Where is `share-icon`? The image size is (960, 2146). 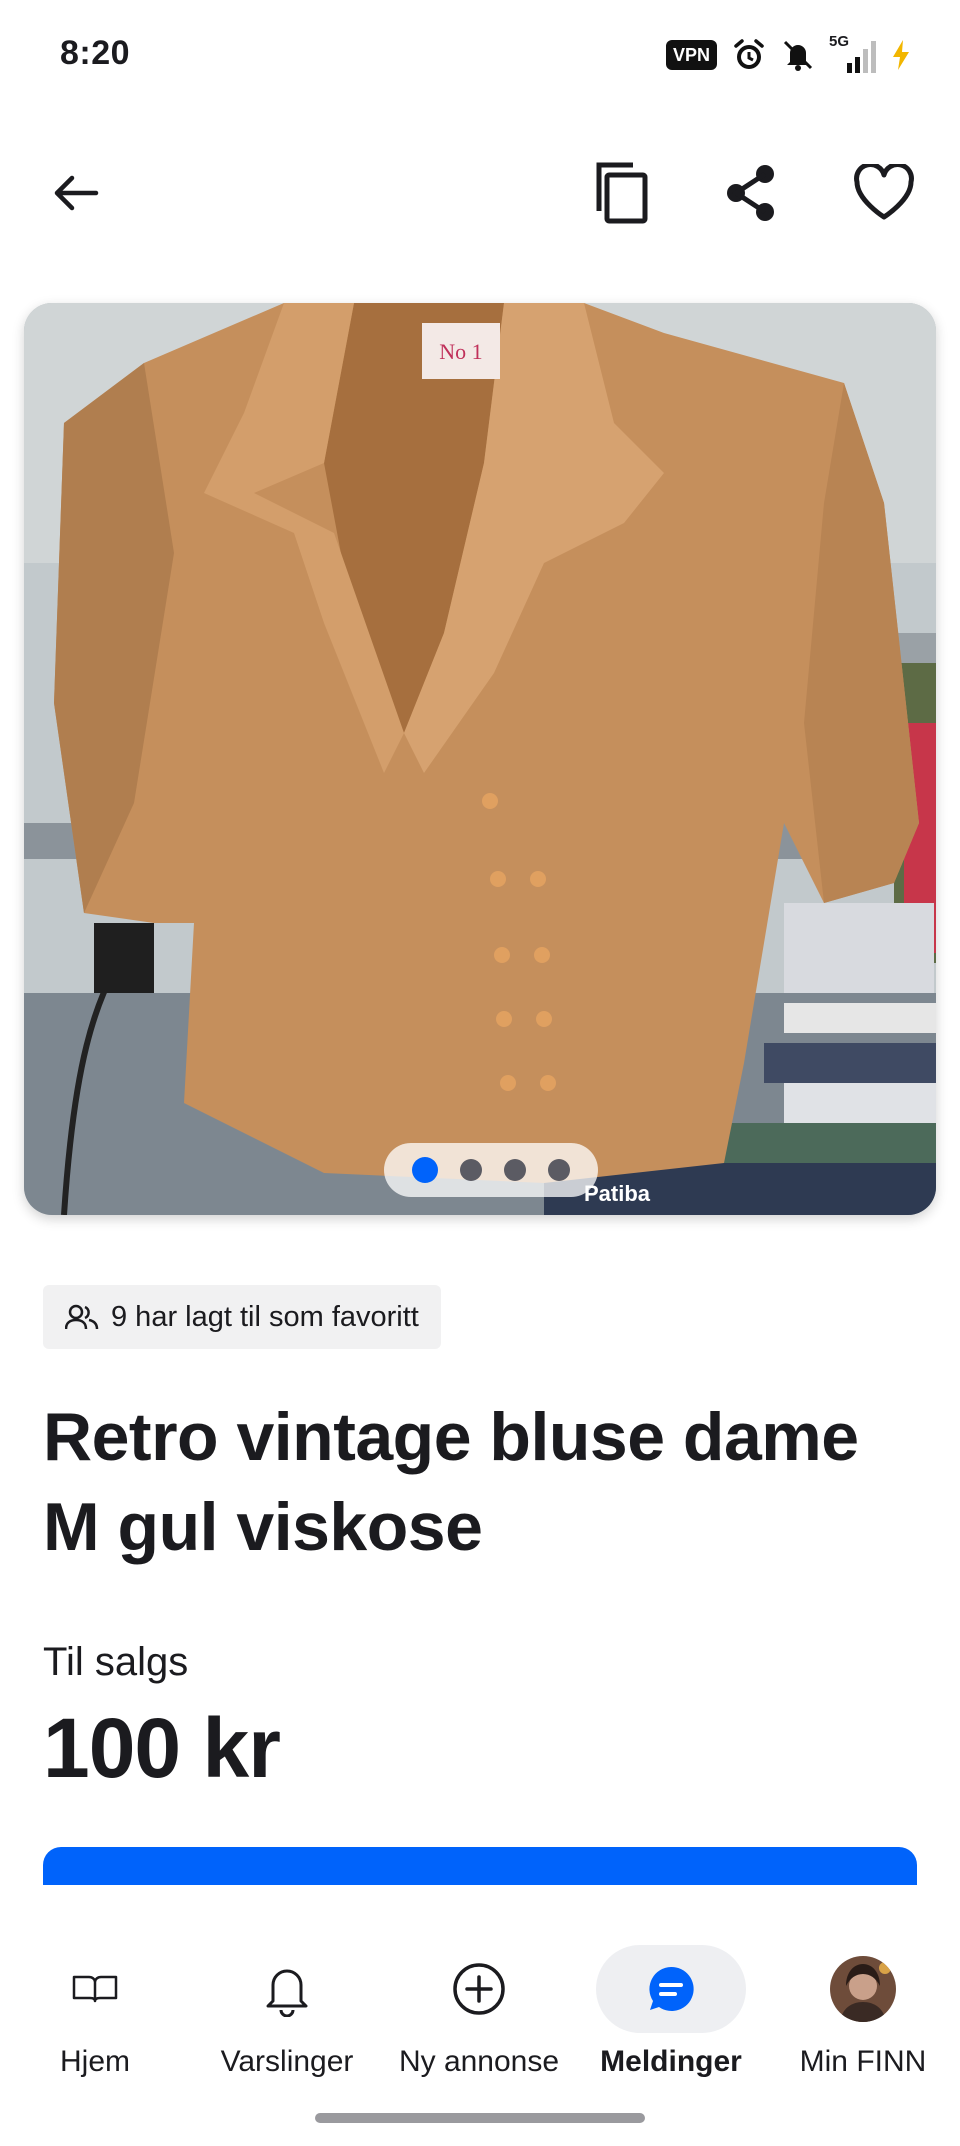
share-icon is located at coordinates (750, 193).